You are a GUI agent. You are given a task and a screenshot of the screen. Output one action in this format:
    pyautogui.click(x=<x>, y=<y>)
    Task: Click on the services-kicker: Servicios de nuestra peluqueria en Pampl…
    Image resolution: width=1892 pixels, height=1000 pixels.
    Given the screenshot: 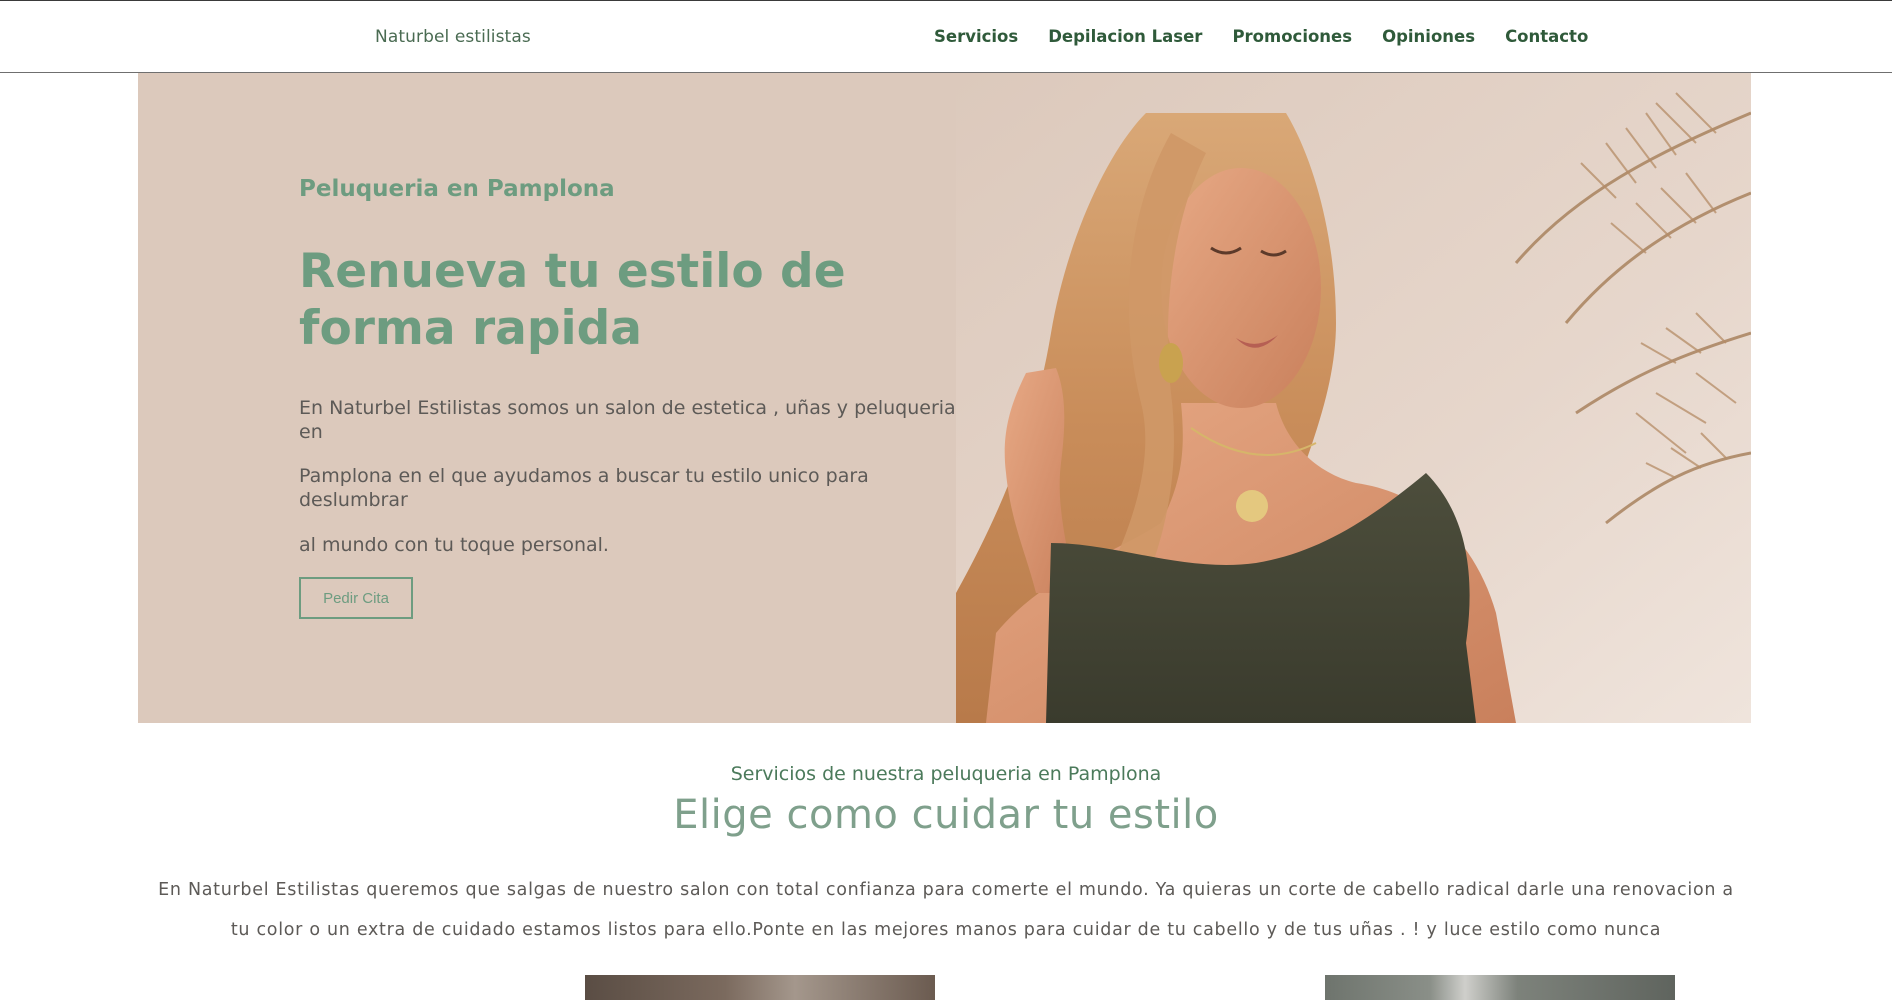 What is the action you would take?
    pyautogui.click(x=946, y=774)
    